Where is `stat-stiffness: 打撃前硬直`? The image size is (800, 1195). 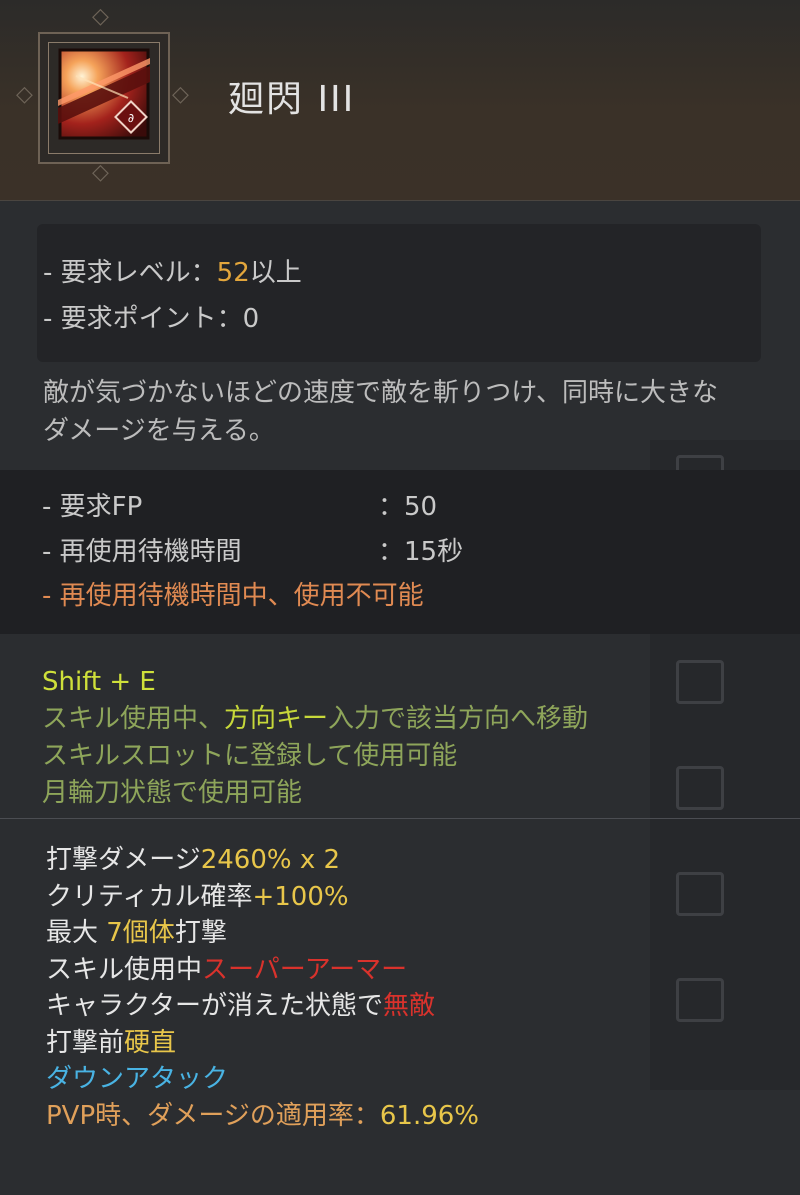 stat-stiffness: 打撃前硬直 is located at coordinates (111, 1042).